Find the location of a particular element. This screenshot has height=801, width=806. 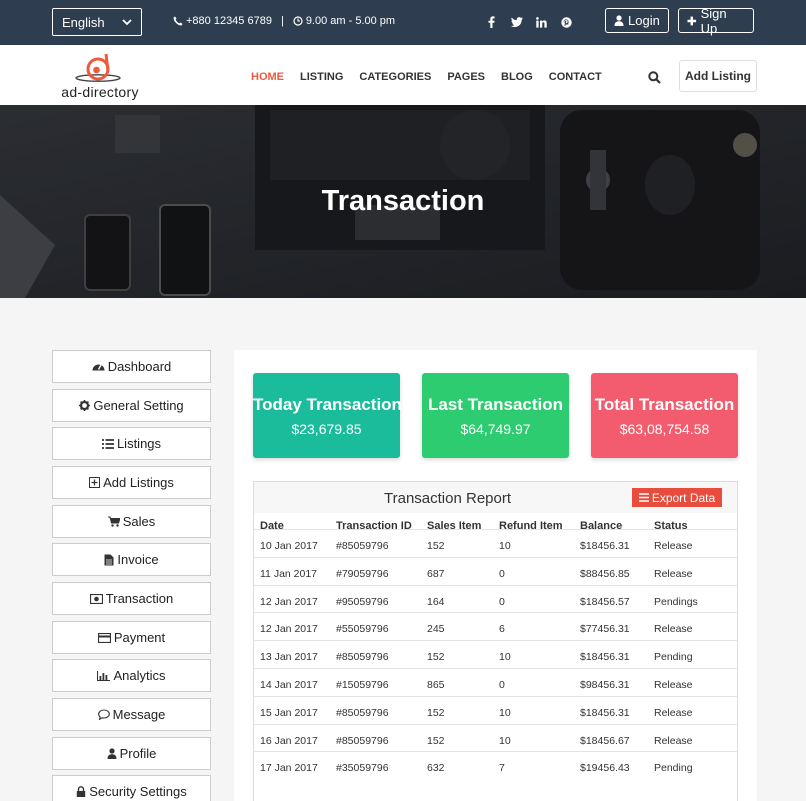

twitter-icon is located at coordinates (516, 22).